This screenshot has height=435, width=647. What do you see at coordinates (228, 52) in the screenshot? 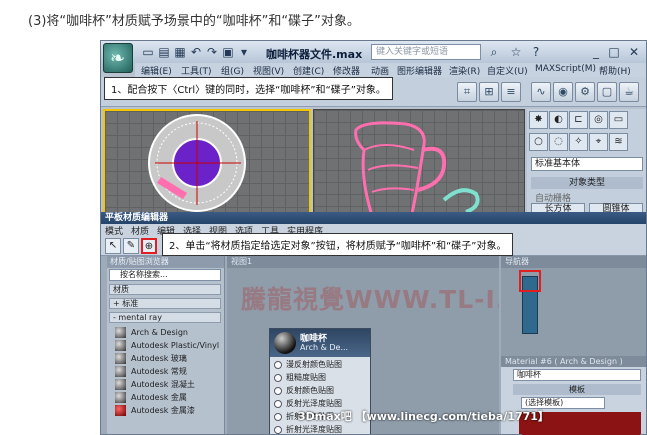
I see `hold-icon: ▣` at bounding box center [228, 52].